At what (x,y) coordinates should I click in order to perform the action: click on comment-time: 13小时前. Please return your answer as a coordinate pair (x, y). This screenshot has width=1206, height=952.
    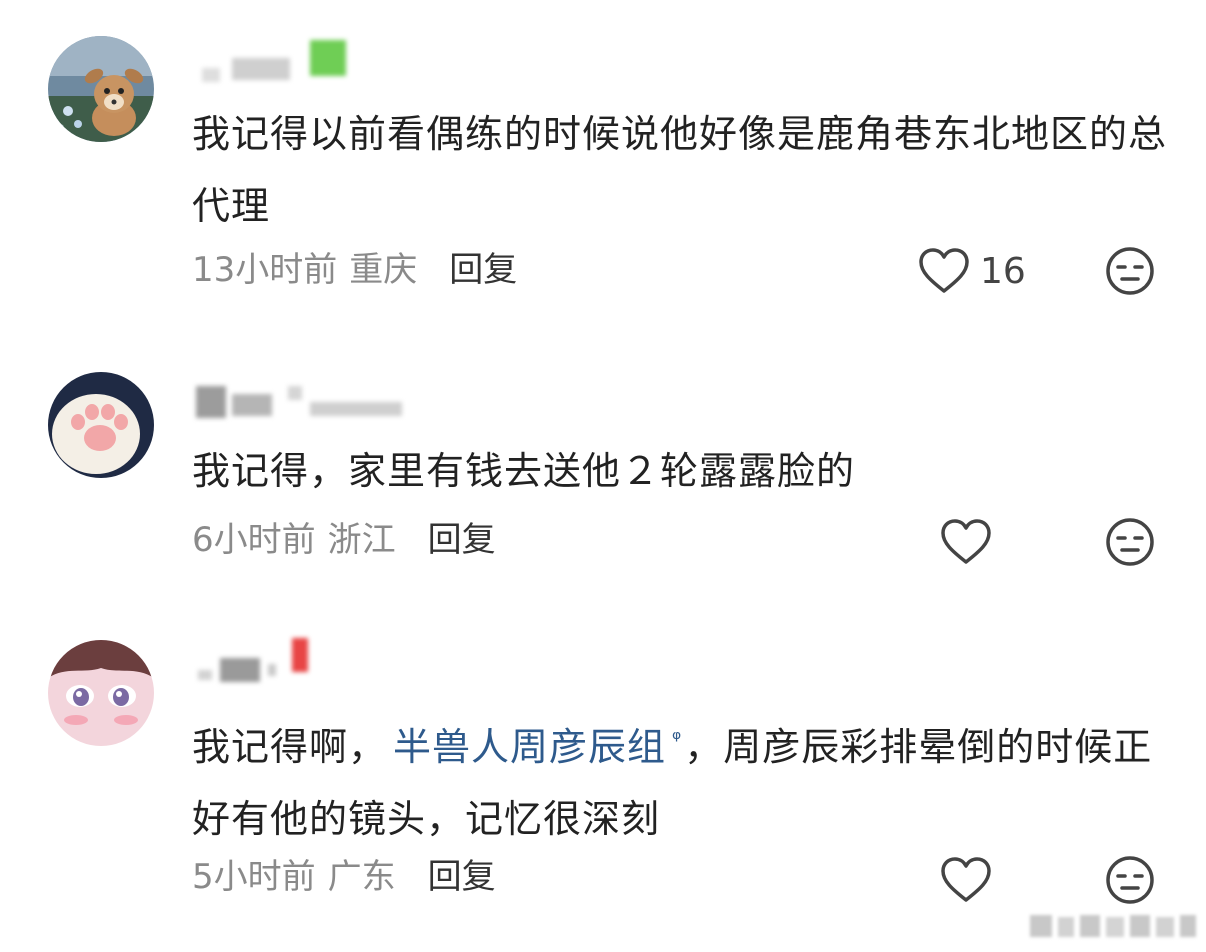
    Looking at the image, I should click on (265, 270).